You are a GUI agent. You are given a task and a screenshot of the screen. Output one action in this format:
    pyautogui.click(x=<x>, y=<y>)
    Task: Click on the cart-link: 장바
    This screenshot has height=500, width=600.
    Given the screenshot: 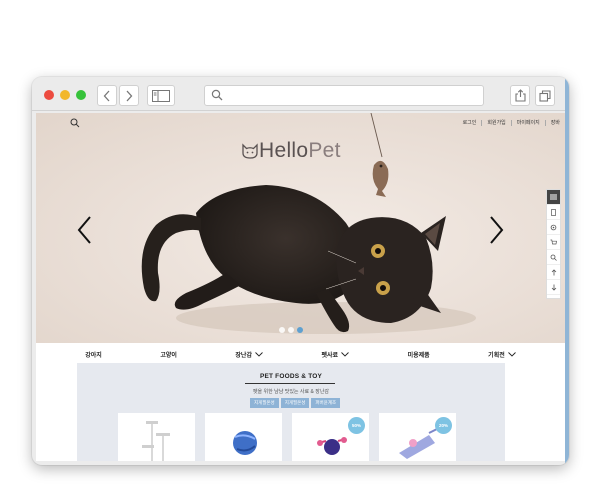 What is the action you would take?
    pyautogui.click(x=554, y=123)
    